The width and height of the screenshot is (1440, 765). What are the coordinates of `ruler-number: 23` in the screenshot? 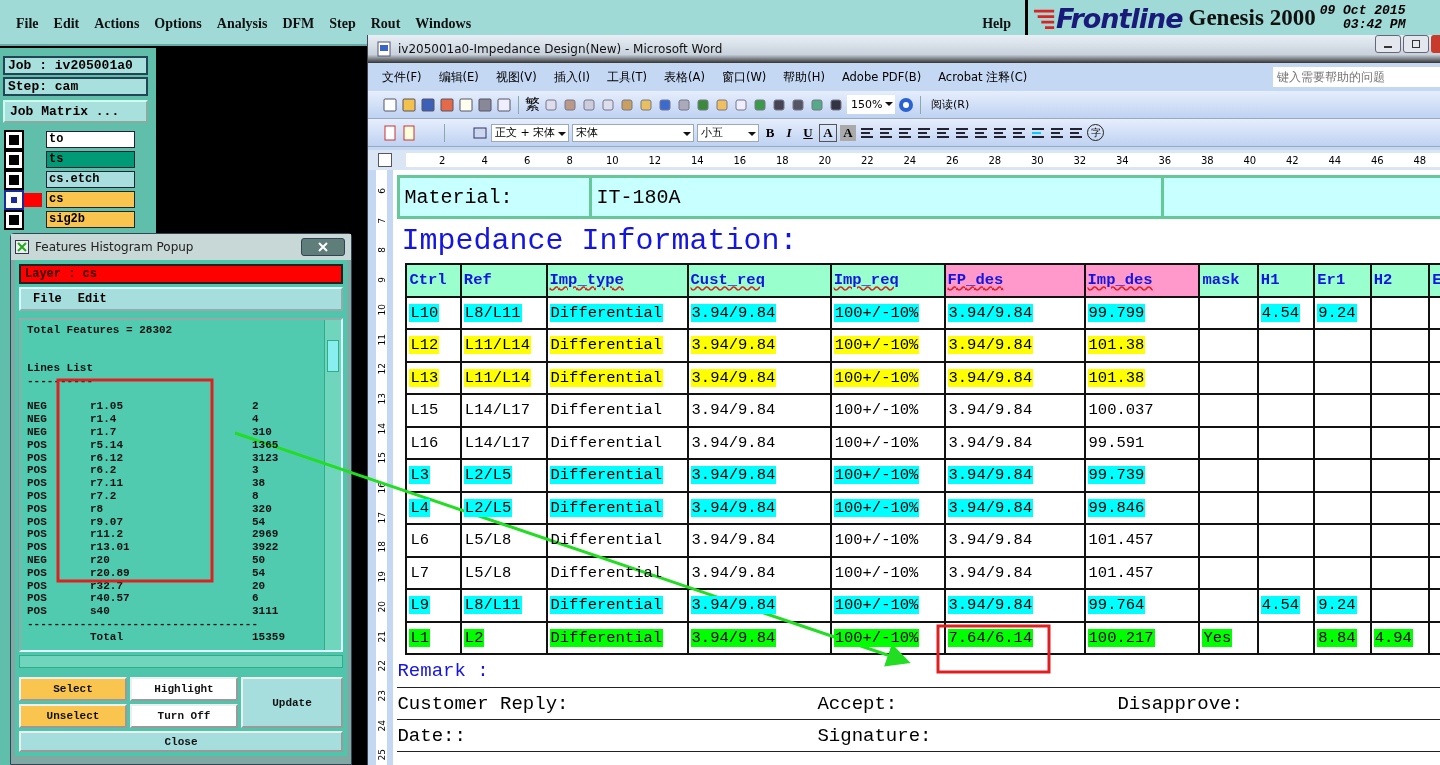 It's located at (381, 696).